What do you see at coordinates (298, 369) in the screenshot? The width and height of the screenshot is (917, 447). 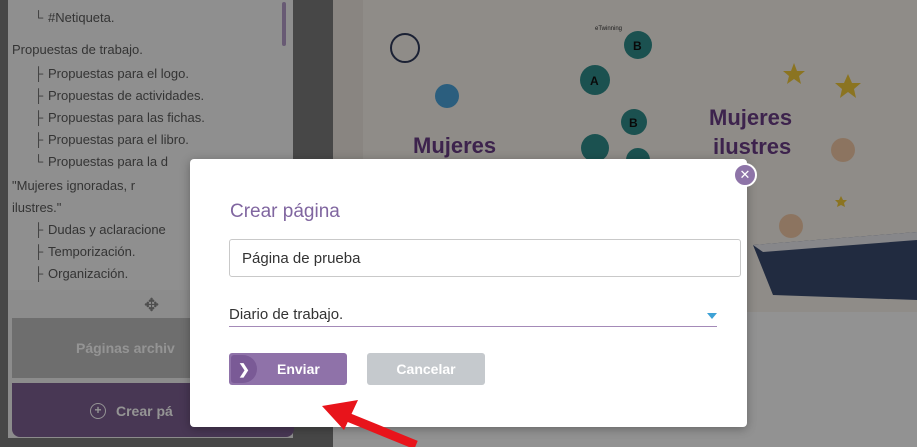 I see `send-label: Enviar` at bounding box center [298, 369].